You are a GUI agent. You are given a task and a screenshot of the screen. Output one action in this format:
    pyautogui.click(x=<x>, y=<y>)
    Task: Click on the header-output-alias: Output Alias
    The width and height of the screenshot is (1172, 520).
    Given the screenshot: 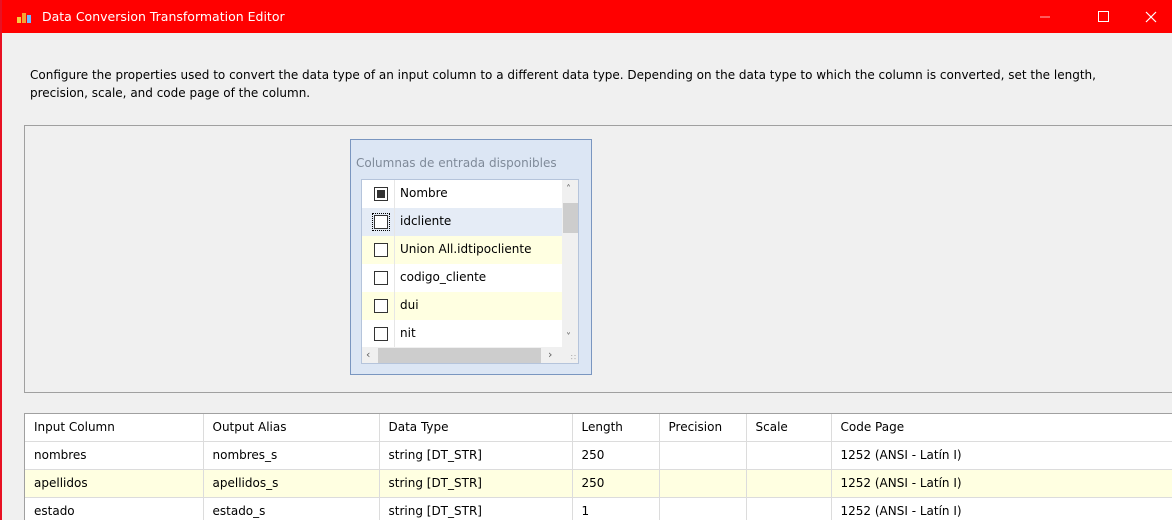 What is the action you would take?
    pyautogui.click(x=291, y=428)
    